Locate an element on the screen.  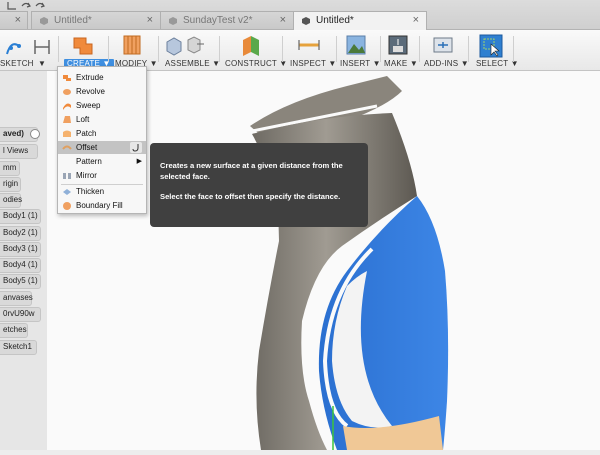
browser-canvas-item: 0rvU90w is located at coordinates (20, 314).